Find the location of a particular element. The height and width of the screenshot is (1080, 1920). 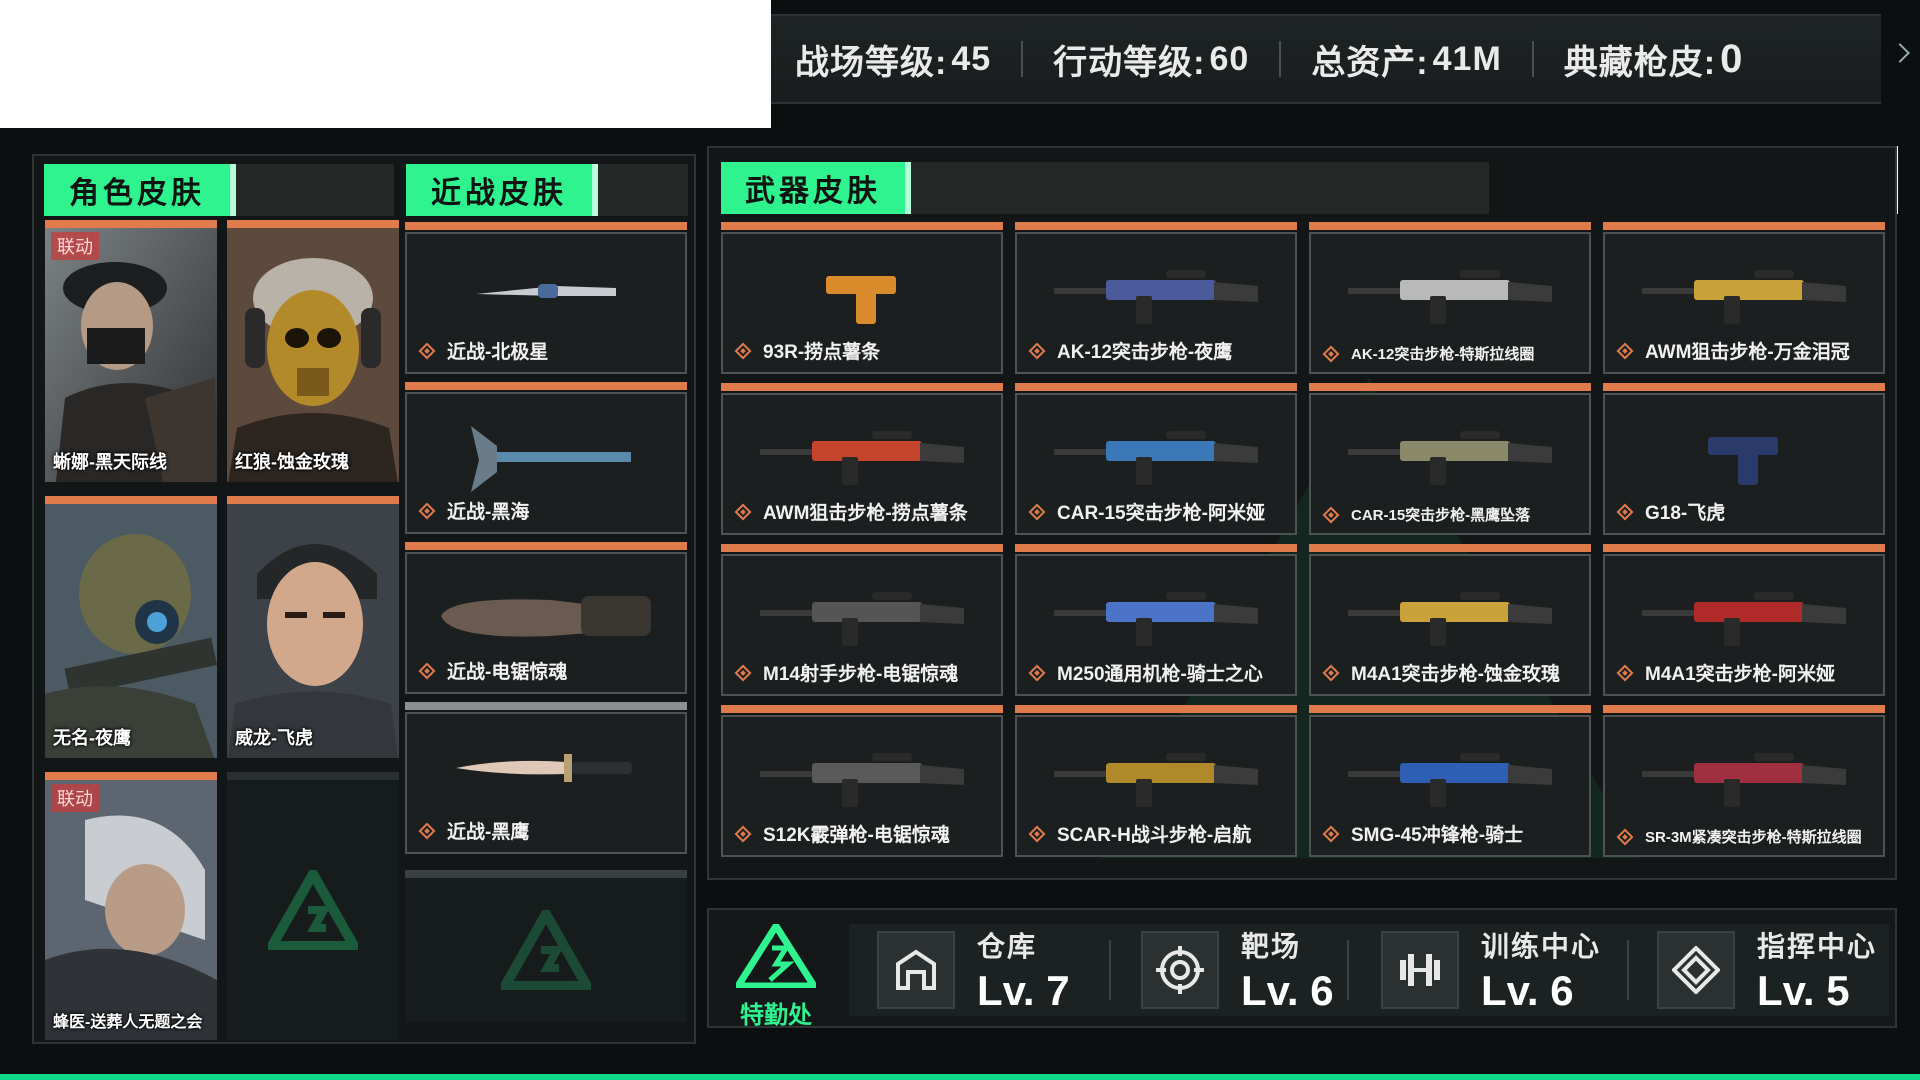

weapon-card: M14射手步枪-电锯惊魂 is located at coordinates (862, 620).